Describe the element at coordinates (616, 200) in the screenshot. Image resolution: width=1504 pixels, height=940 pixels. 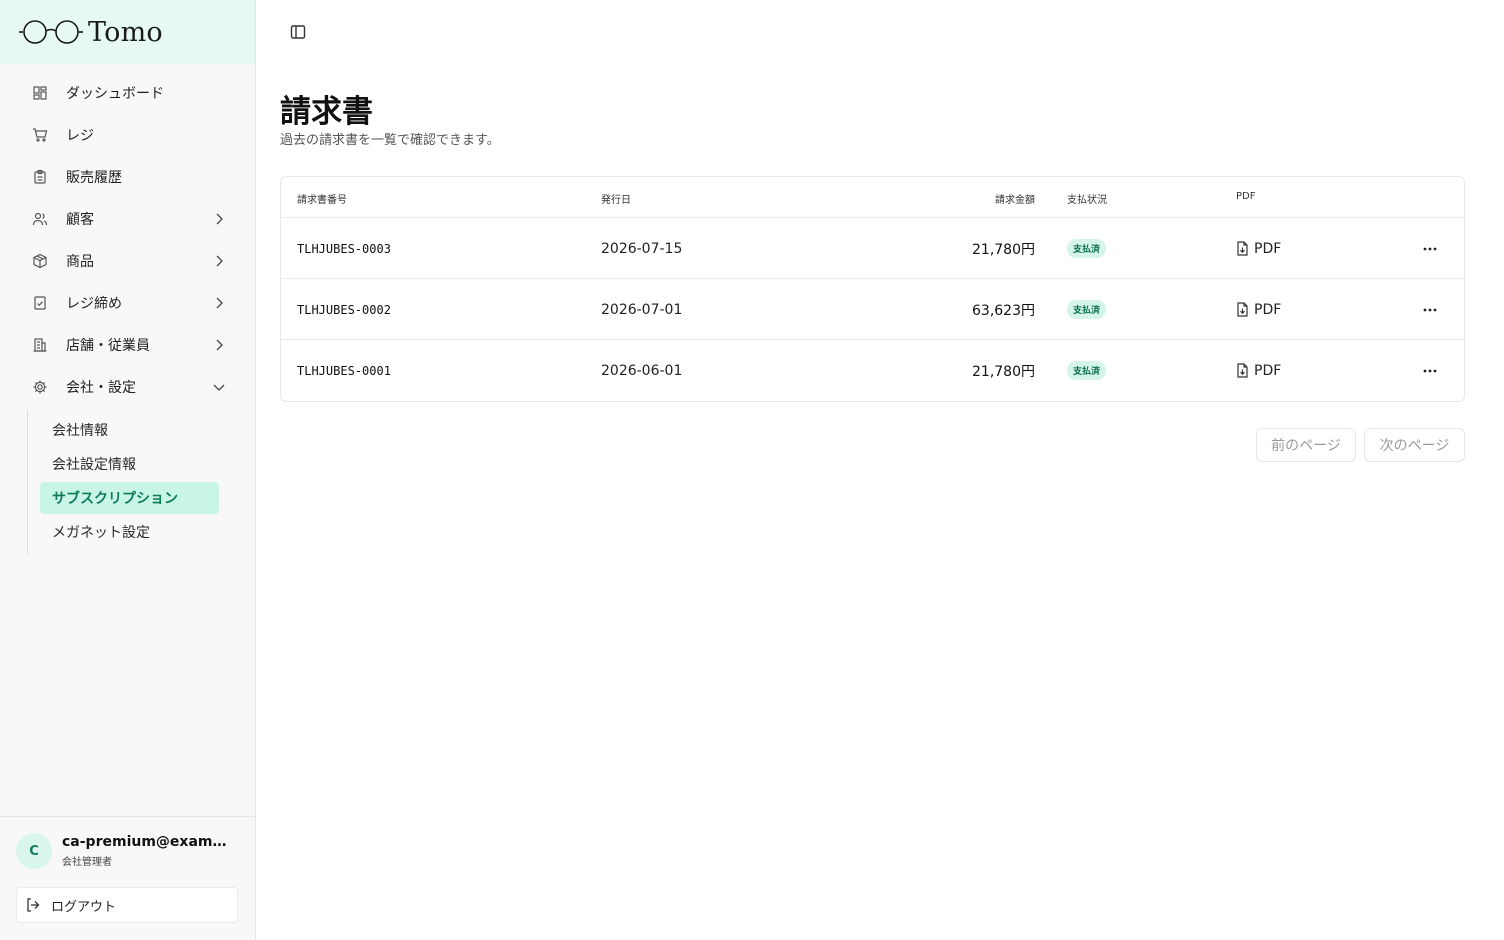
I see `header-issue-date: 発行日` at that location.